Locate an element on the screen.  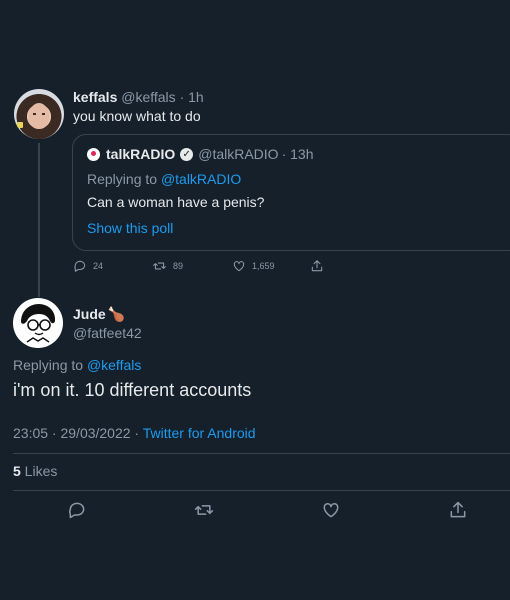
quoted-replying-prefix: Replying to is located at coordinates (124, 179).